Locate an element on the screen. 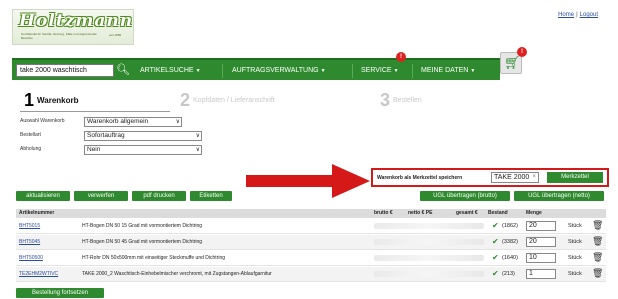 The width and height of the screenshot is (618, 299). article-link: BHT5015 is located at coordinates (29, 226).